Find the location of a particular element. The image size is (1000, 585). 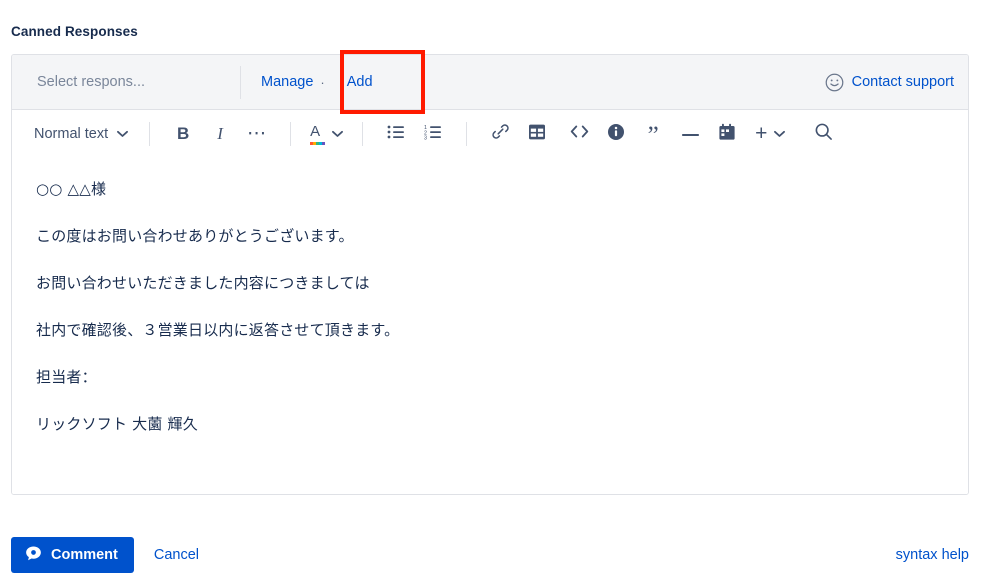

link-icon is located at coordinates (500, 134).